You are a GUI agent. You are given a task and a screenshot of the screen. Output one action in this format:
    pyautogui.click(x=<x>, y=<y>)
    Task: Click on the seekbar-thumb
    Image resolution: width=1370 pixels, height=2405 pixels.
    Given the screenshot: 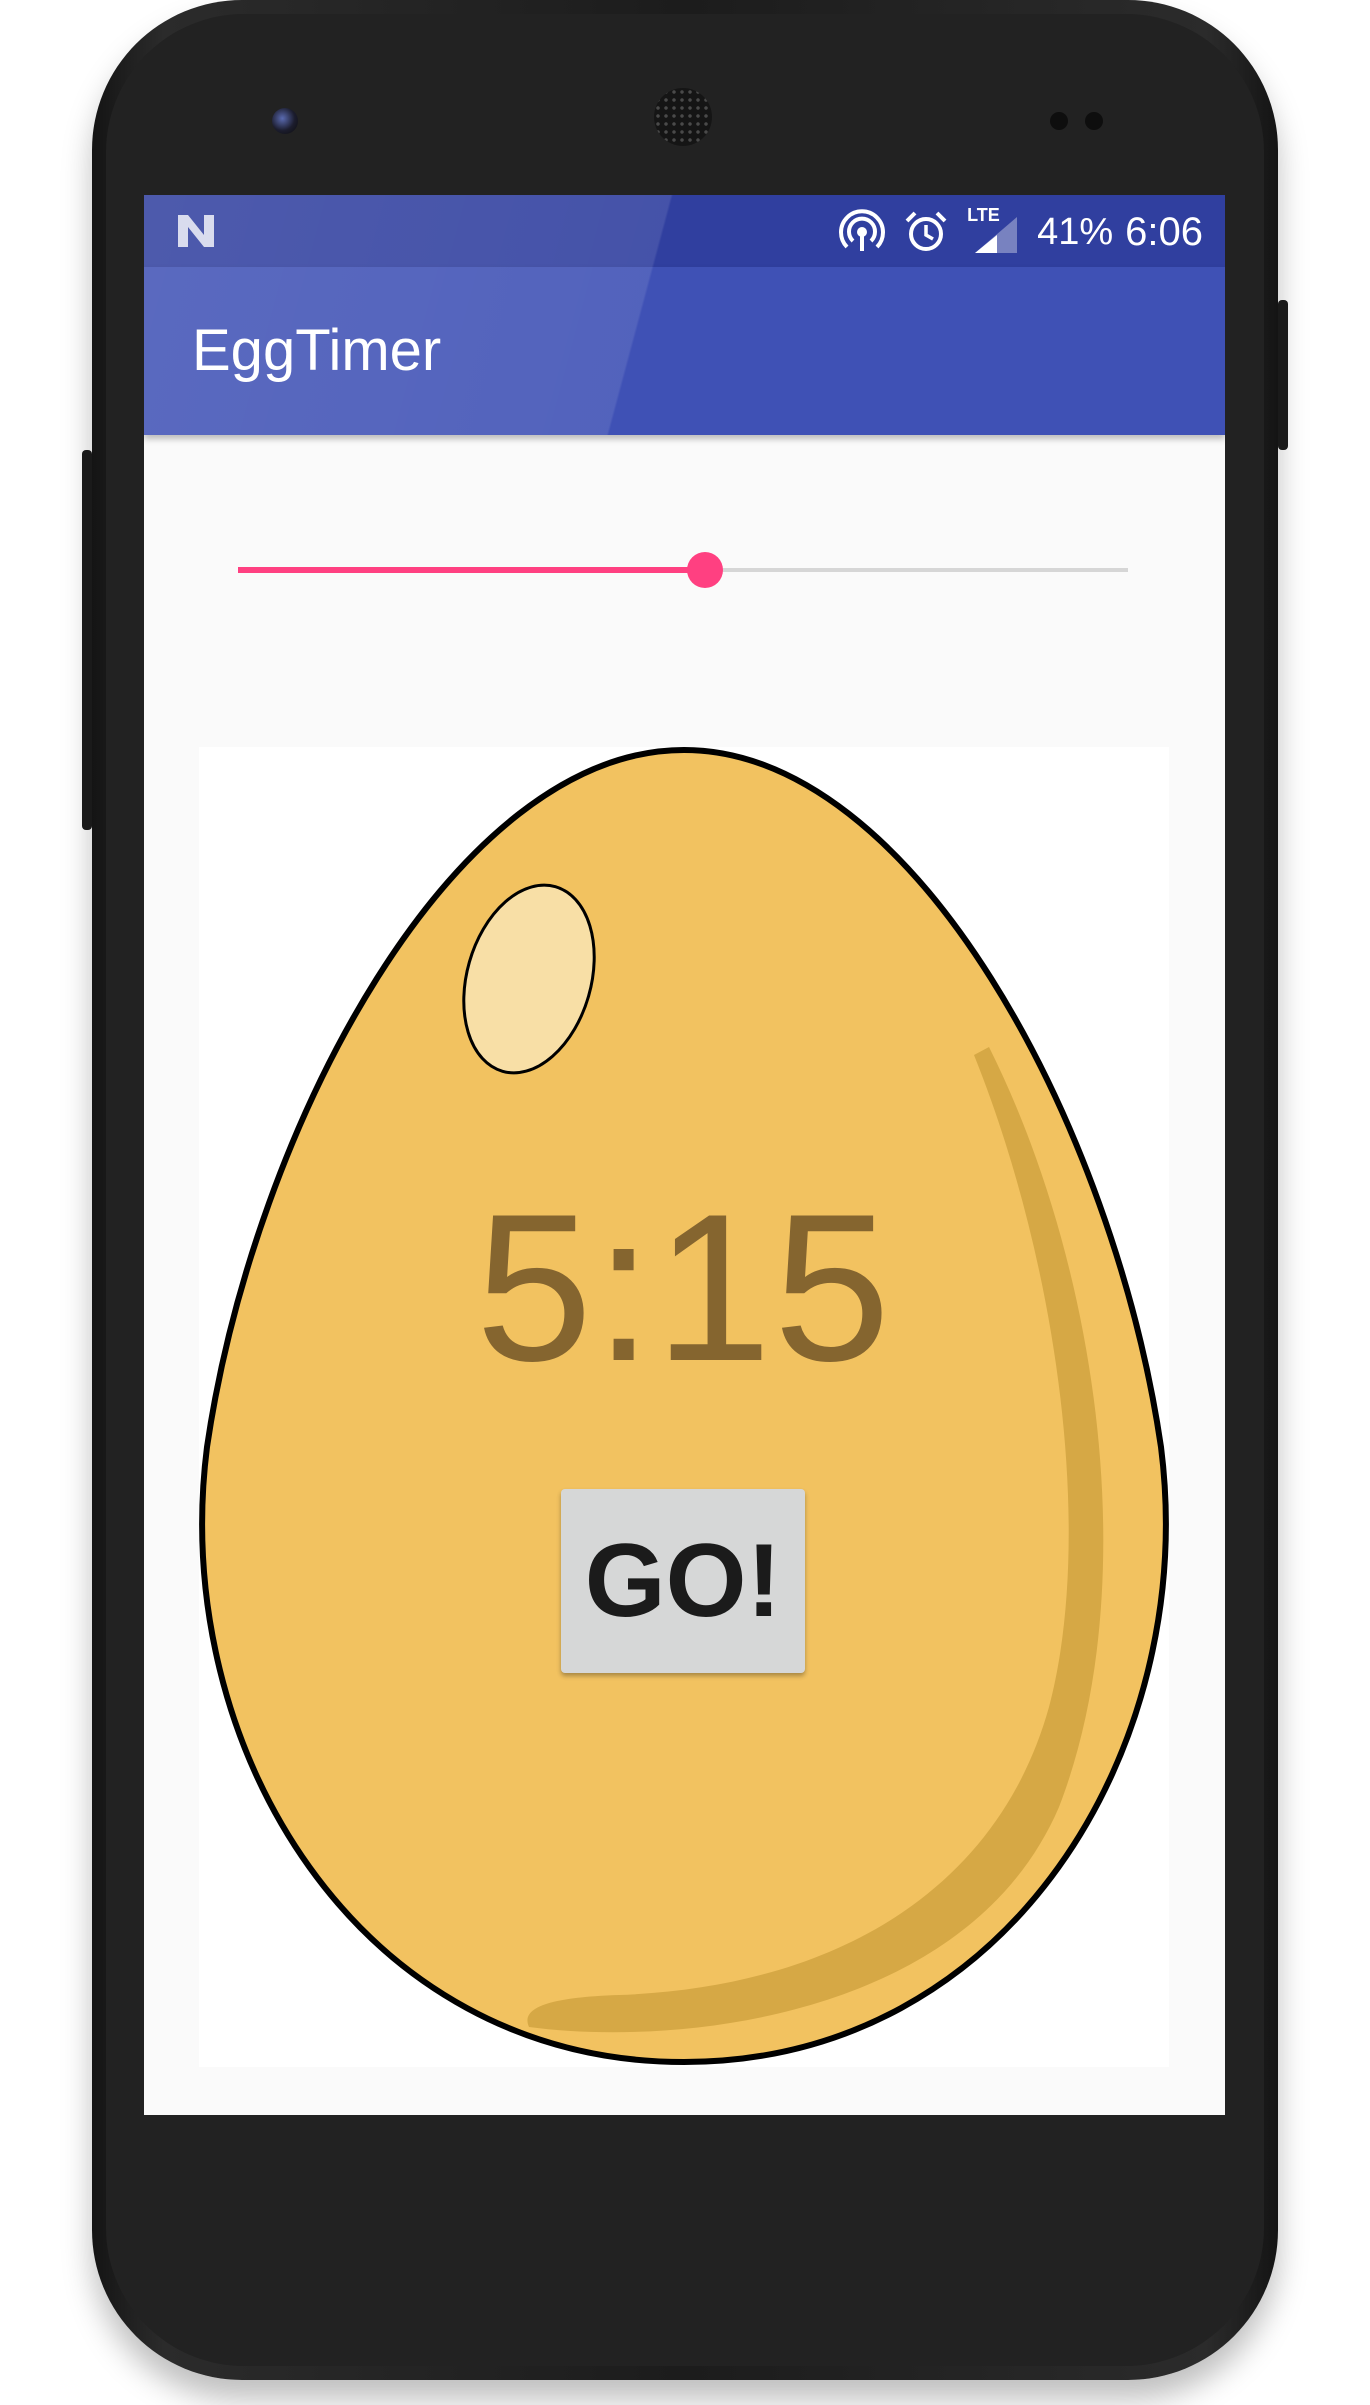 What is the action you would take?
    pyautogui.click(x=705, y=570)
    